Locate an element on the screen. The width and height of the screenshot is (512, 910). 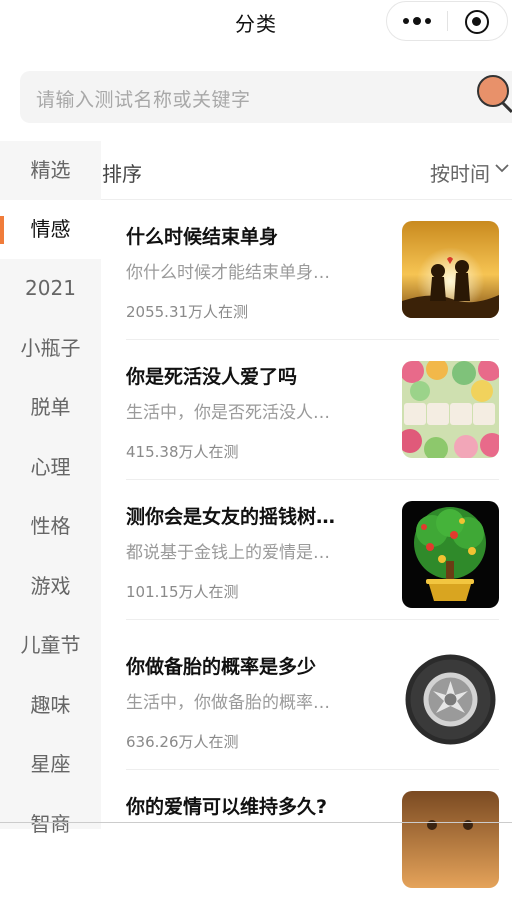
sidebar-item-emotion: 情感 is located at coordinates (50, 229).